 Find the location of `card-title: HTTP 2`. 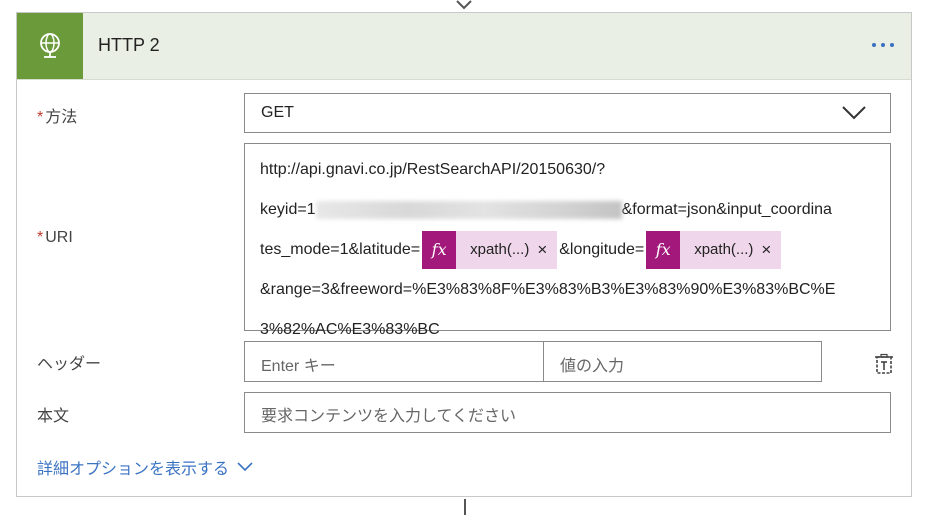

card-title: HTTP 2 is located at coordinates (129, 45).